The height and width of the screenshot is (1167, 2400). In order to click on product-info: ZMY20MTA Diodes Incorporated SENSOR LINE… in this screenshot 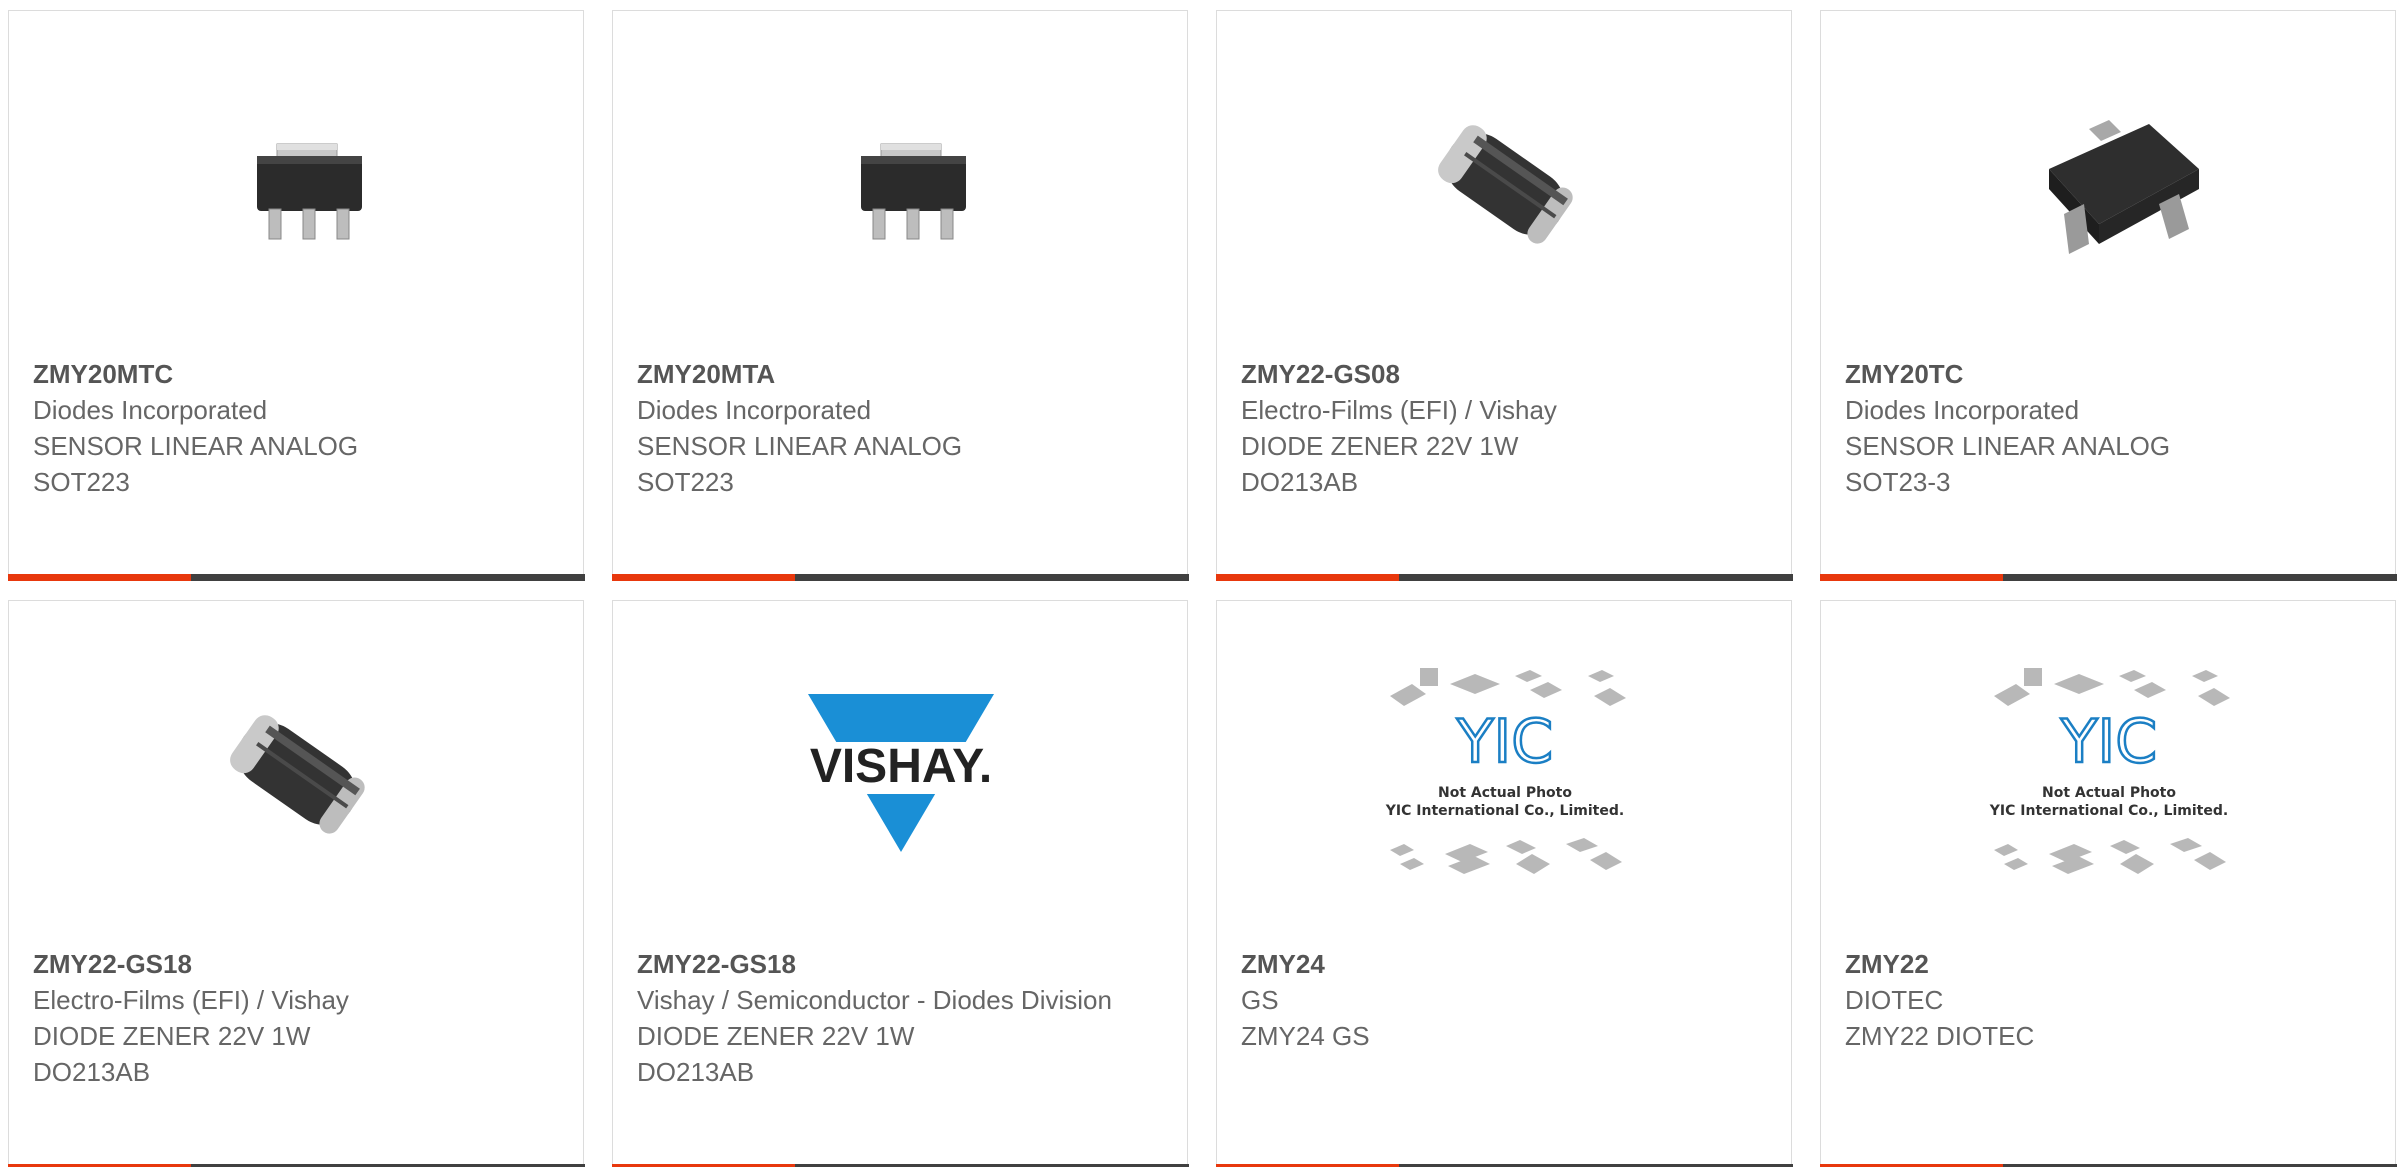, I will do `click(902, 428)`.